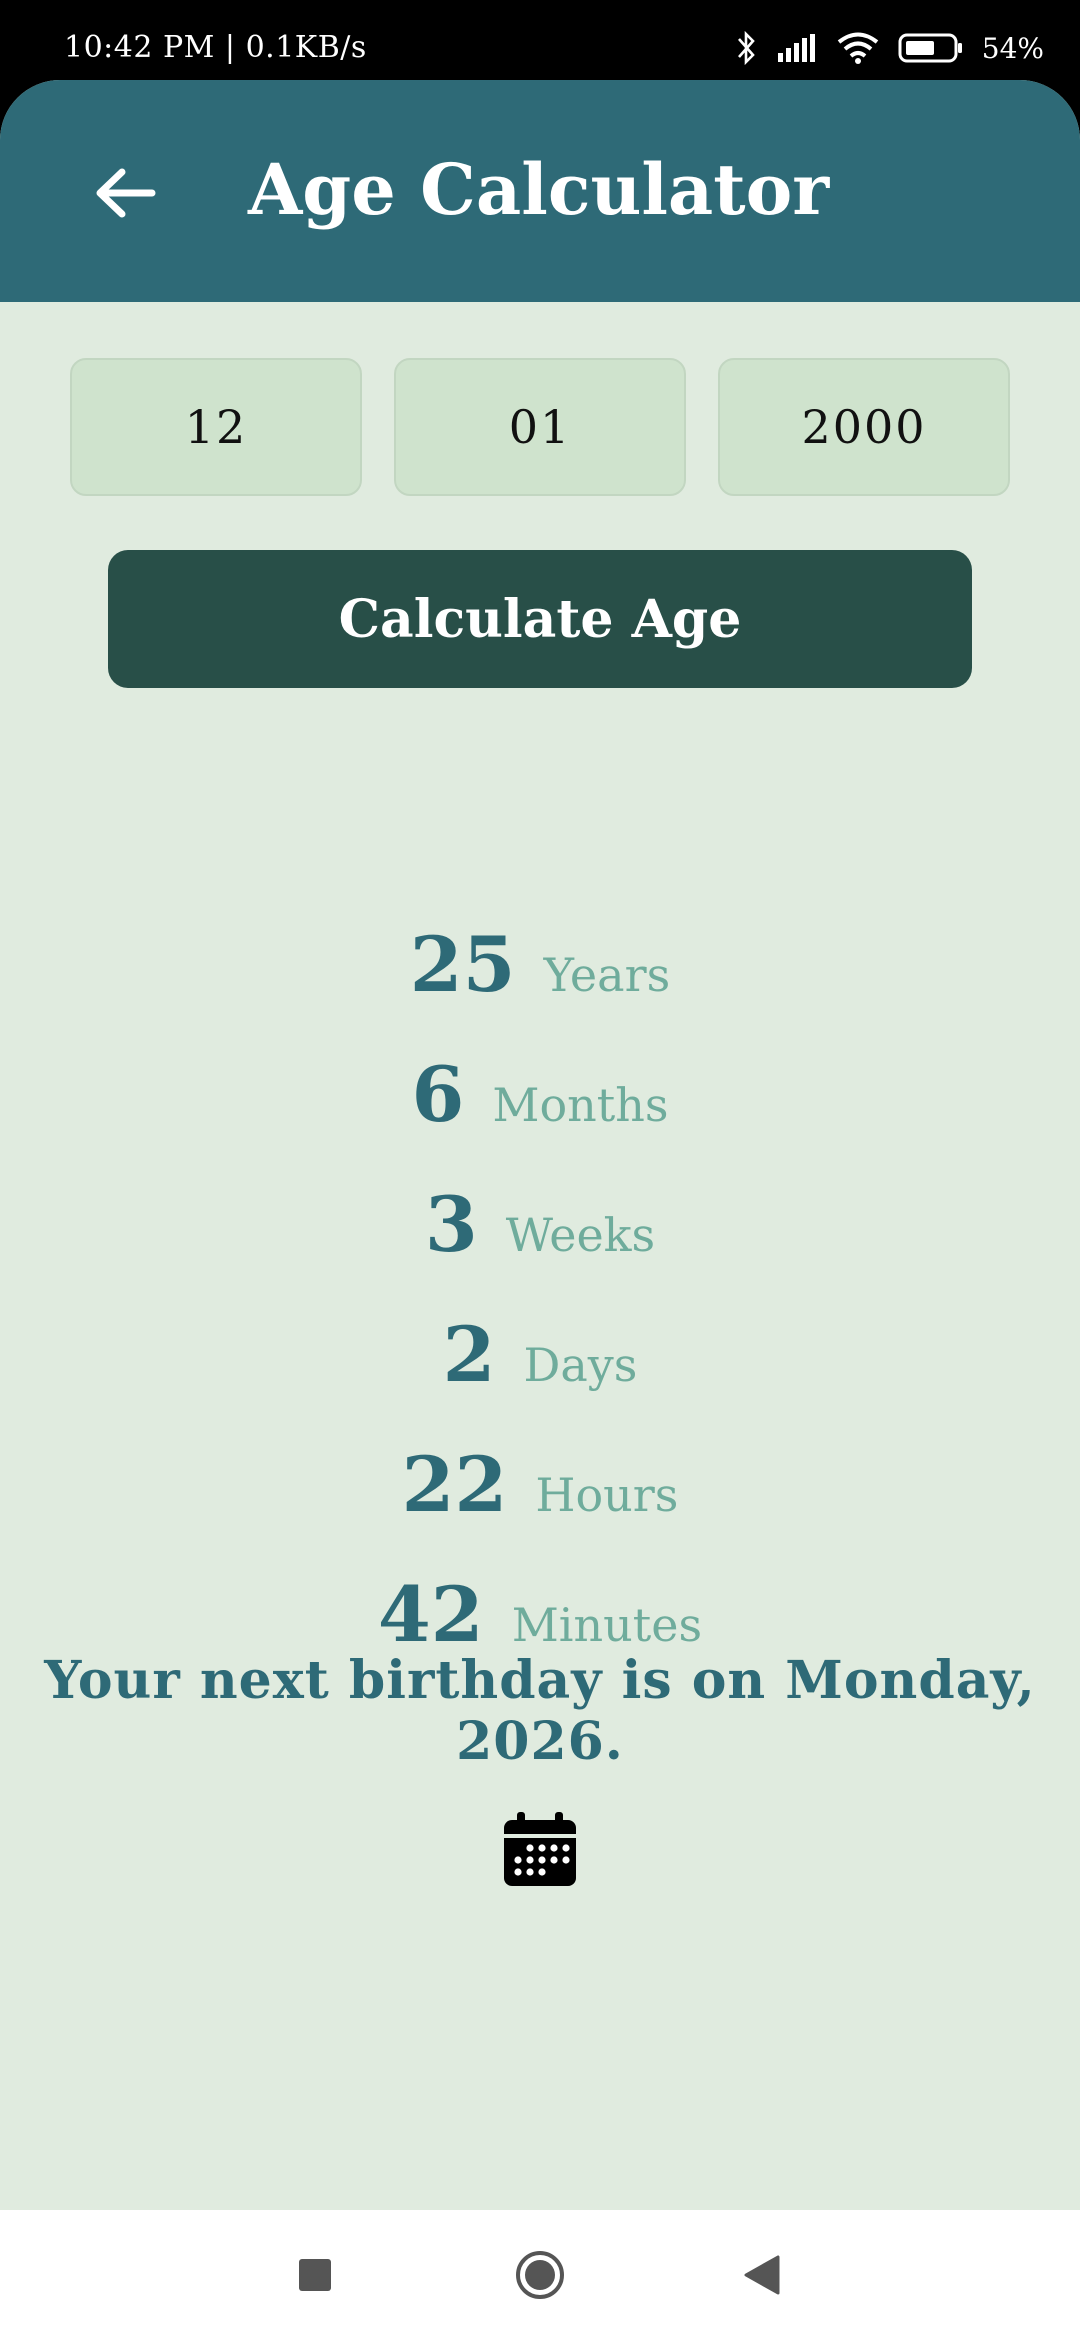 The image size is (1080, 2340). Describe the element at coordinates (451, 1224) in the screenshot. I see `result-value: 3` at that location.